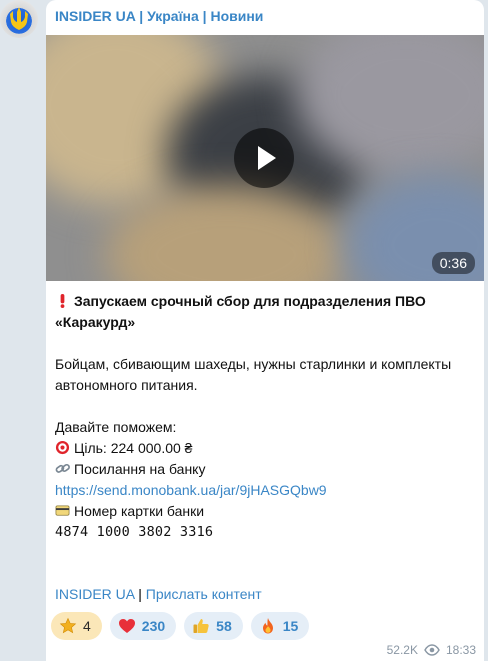 The image size is (488, 661). What do you see at coordinates (62, 447) in the screenshot?
I see `target-icon` at bounding box center [62, 447].